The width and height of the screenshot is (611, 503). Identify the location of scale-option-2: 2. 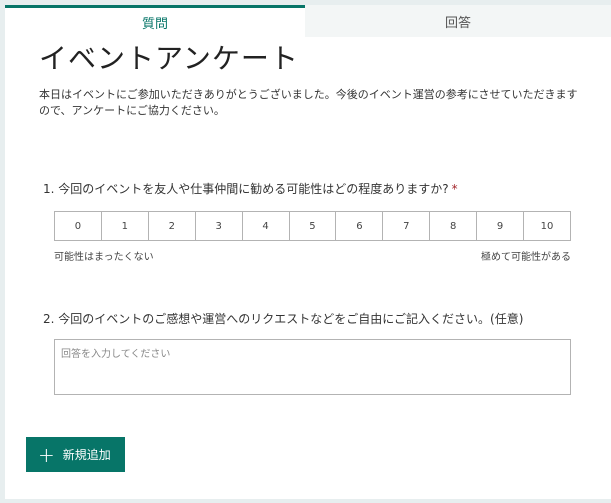
(172, 226).